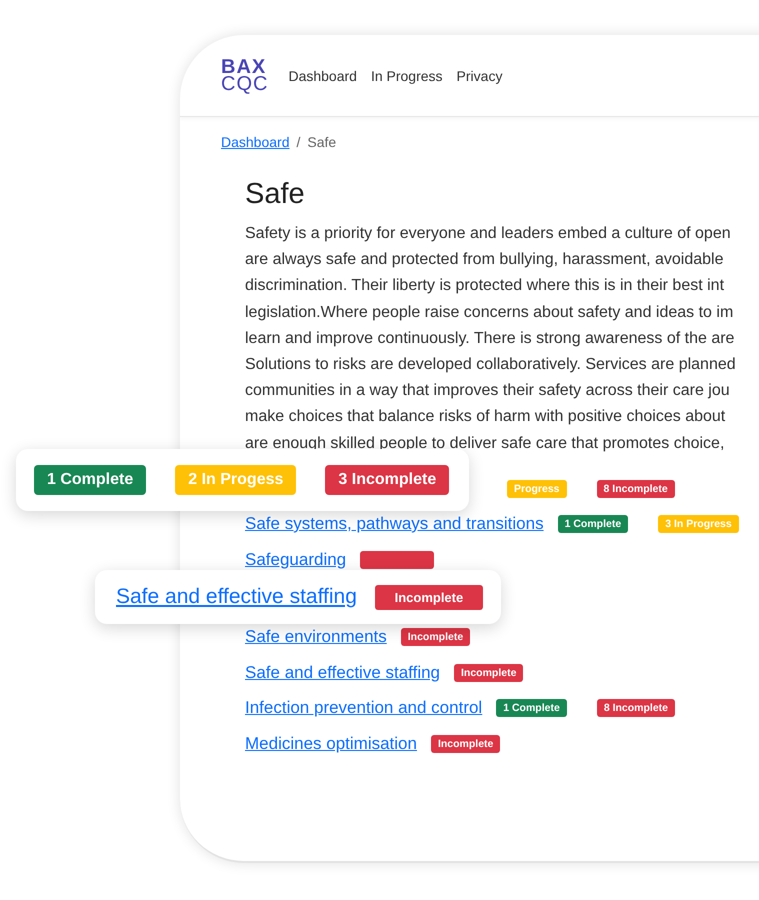 The image size is (759, 900). Describe the element at coordinates (537, 489) in the screenshot. I see `status-badge: Progress` at that location.